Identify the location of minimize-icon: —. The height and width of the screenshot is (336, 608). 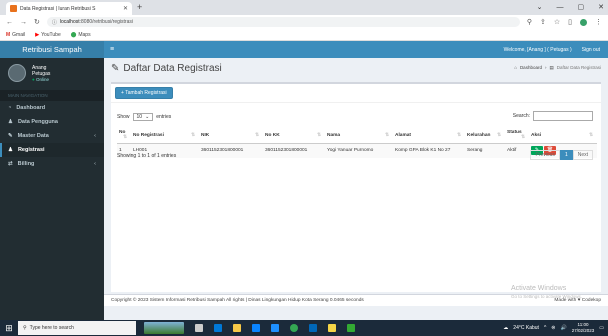
(560, 7).